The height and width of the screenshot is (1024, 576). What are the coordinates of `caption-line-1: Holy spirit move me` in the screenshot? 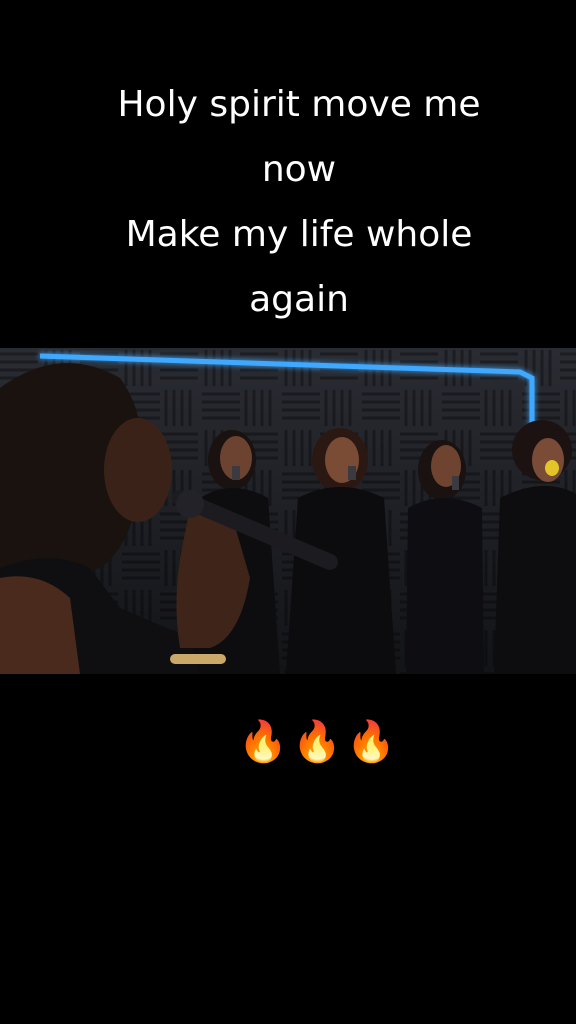 It's located at (299, 104).